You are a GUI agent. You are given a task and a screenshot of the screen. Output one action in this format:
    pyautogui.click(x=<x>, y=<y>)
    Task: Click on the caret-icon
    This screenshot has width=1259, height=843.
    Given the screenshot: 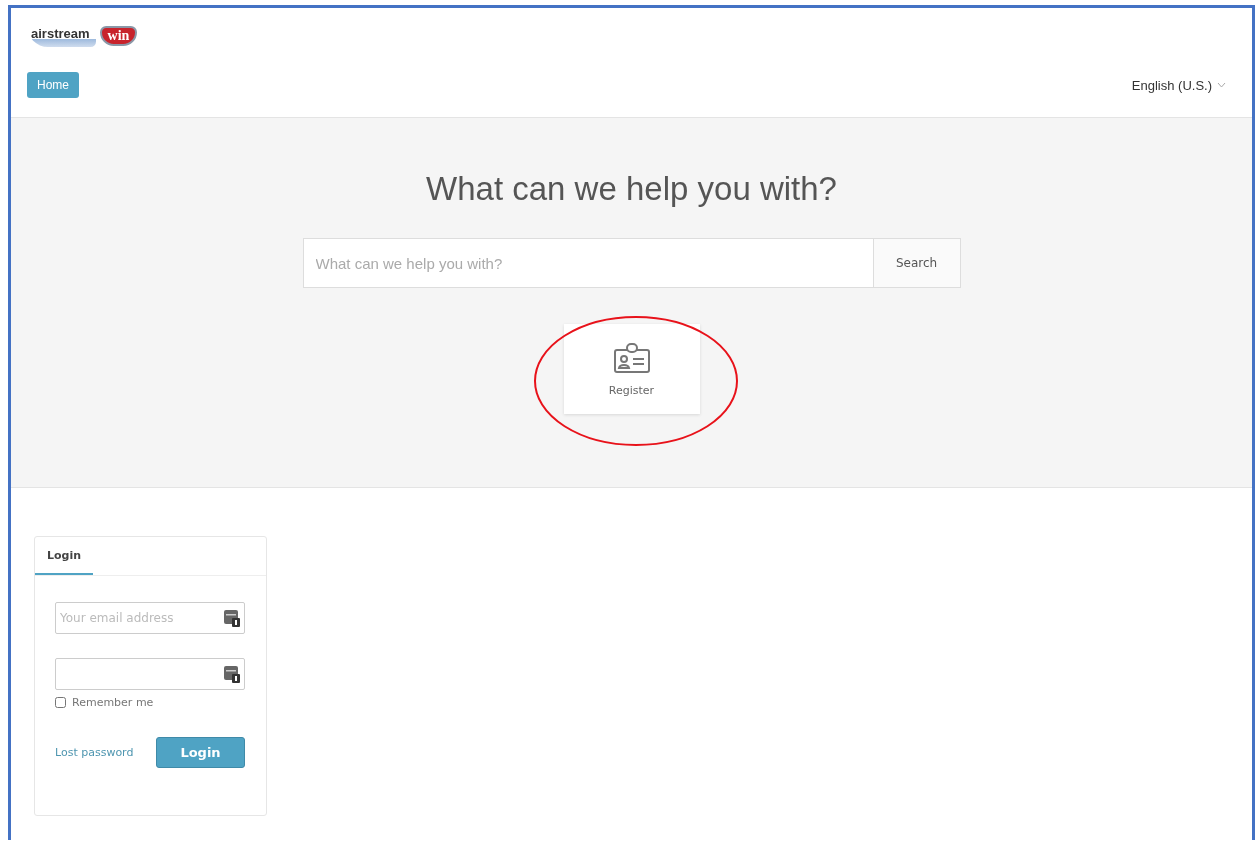 What is the action you would take?
    pyautogui.click(x=1221, y=85)
    